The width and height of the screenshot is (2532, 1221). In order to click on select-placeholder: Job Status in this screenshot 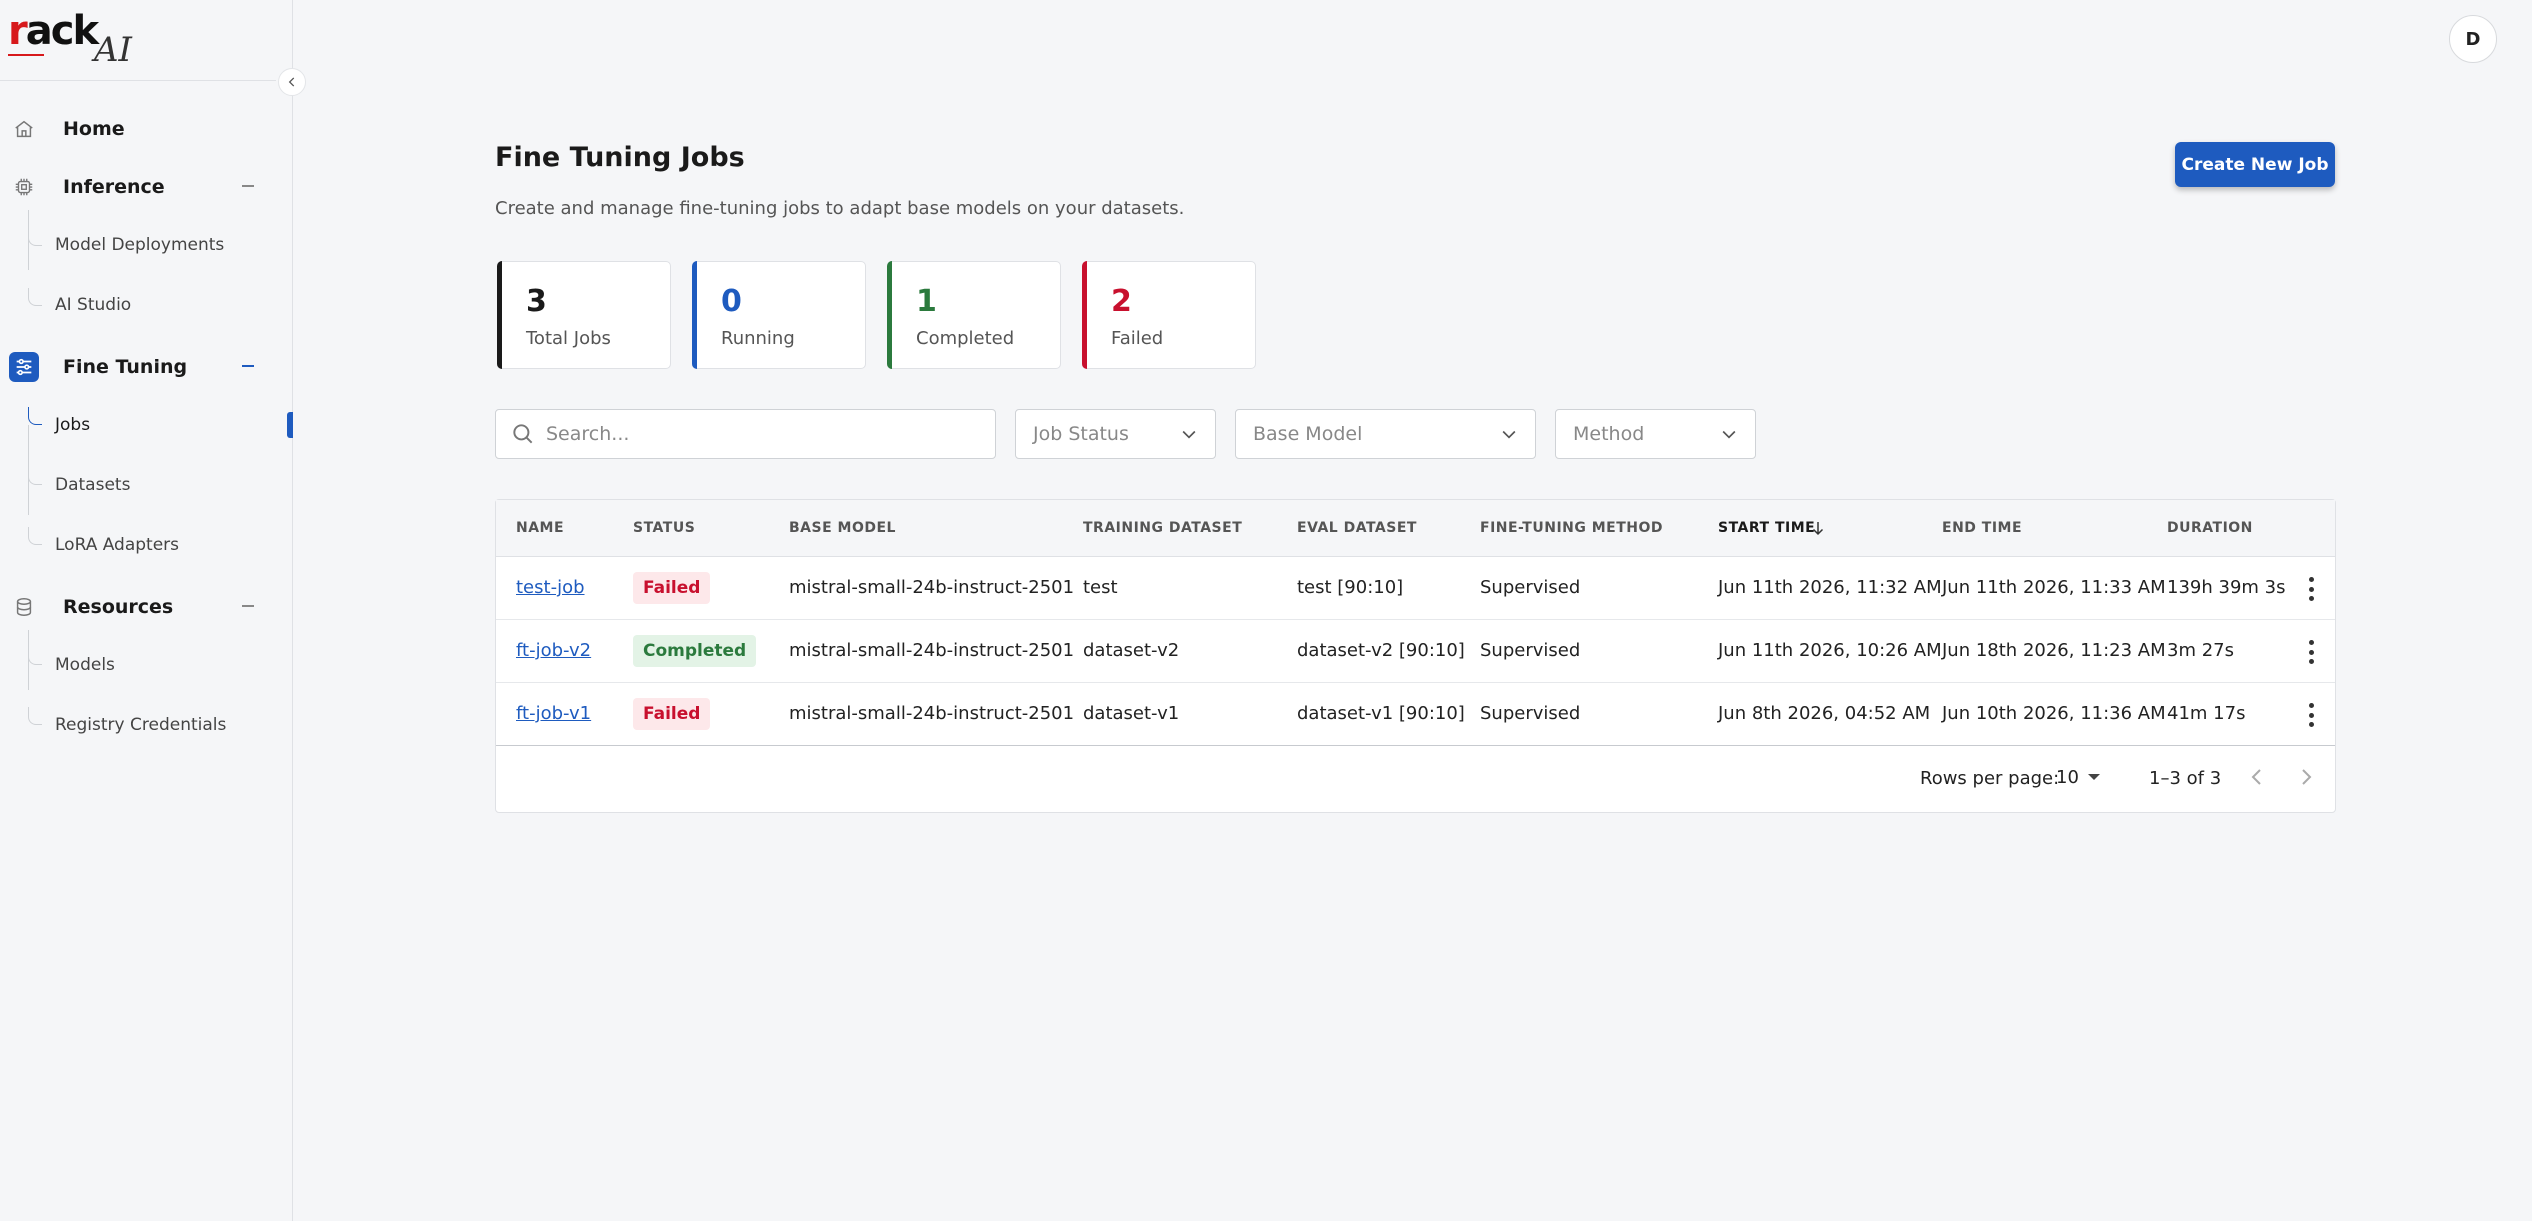, I will do `click(1081, 434)`.